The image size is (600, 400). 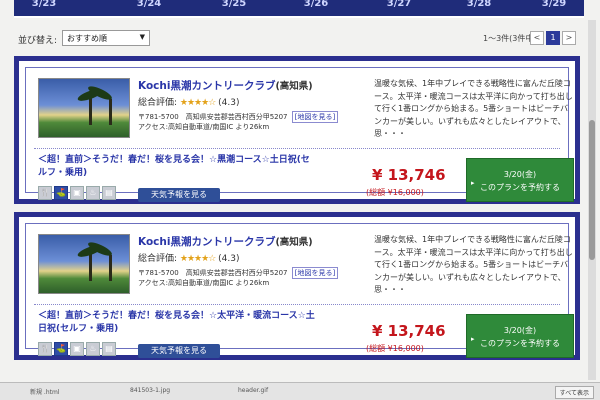 I want to click on page-1-button: 1, so click(x=553, y=38).